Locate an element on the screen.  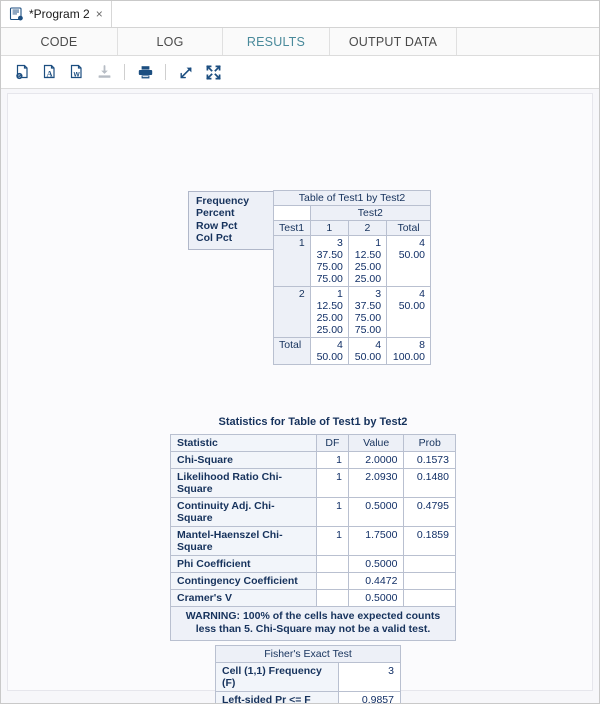
table-row: Cramer's V 0.5000 is located at coordinates (313, 598).